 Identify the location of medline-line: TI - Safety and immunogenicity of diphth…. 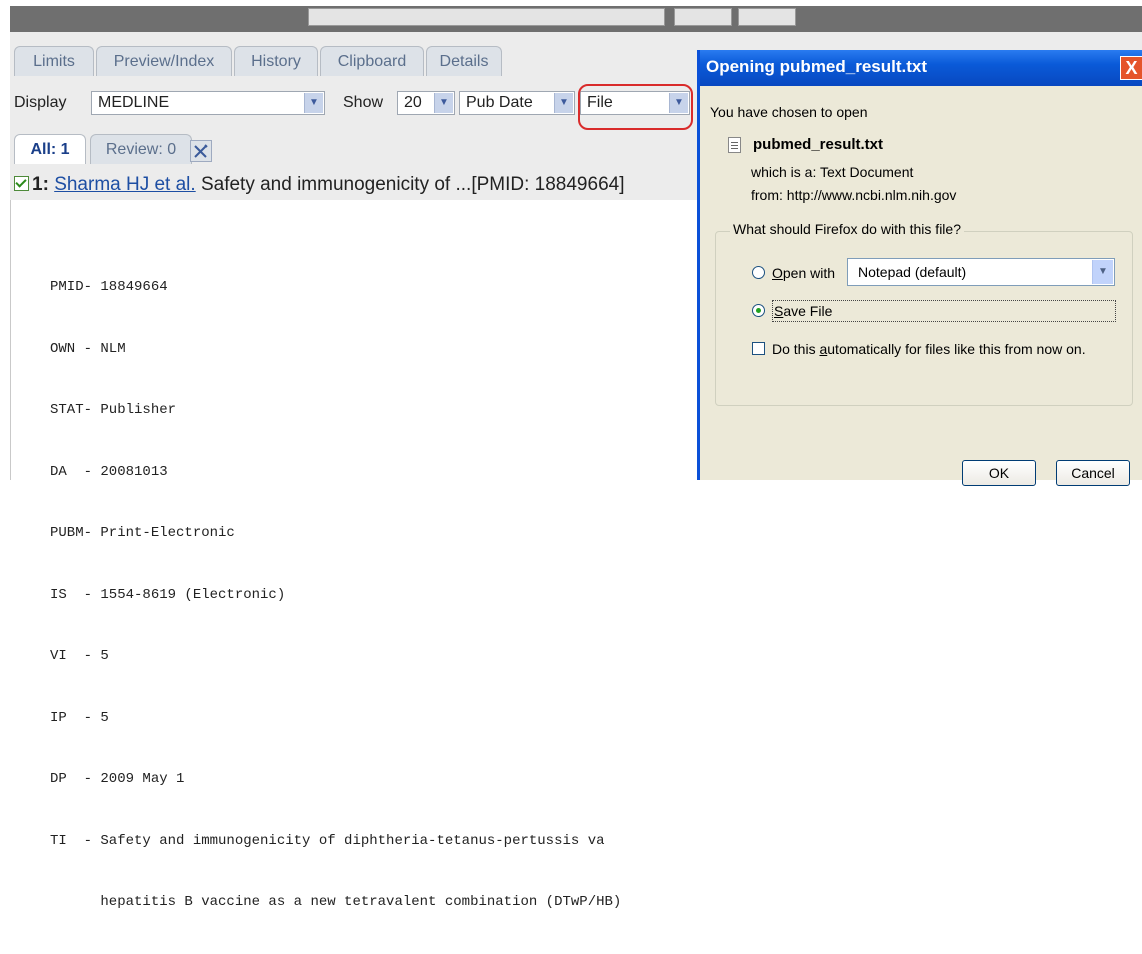
(327, 840).